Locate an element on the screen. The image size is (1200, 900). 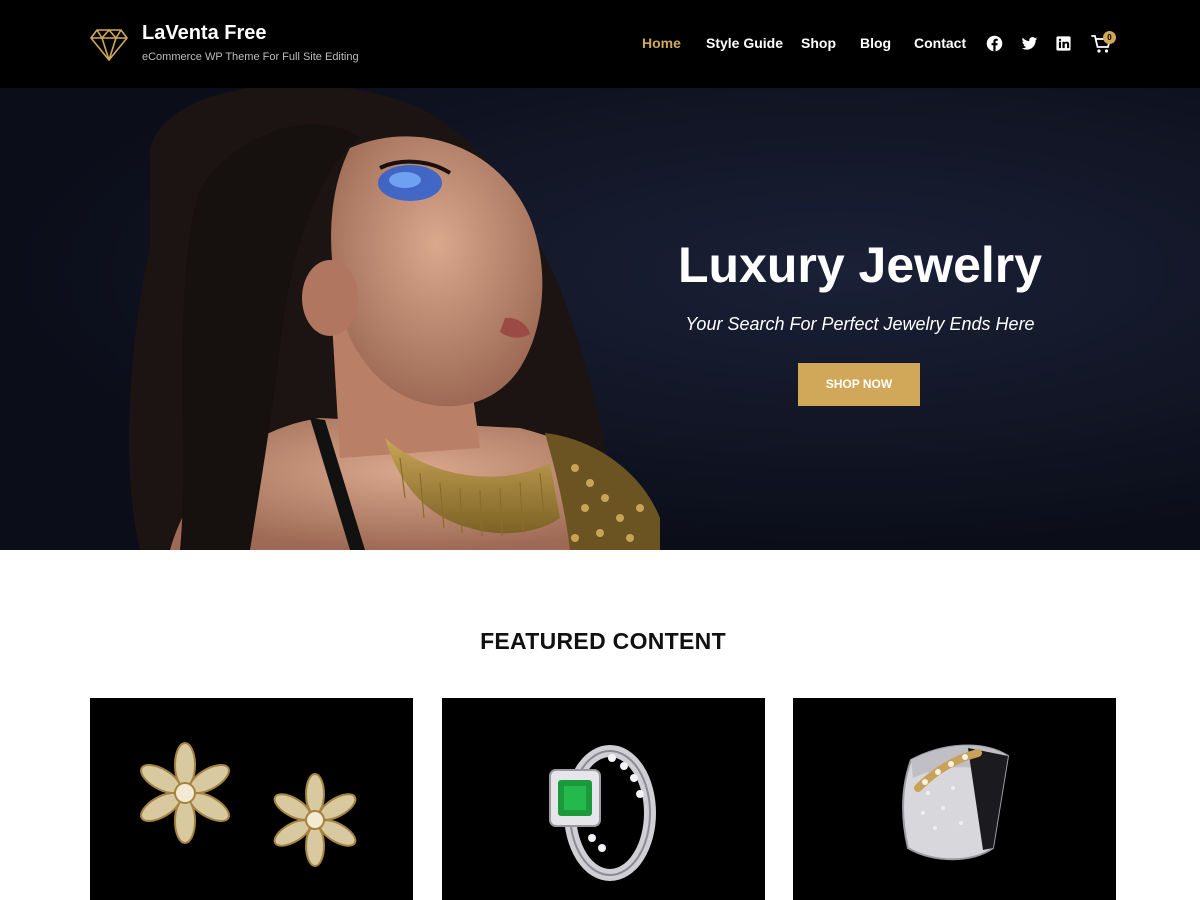
main-nav: Home Style Guide Shop Blog Contact is located at coordinates (600, 45).